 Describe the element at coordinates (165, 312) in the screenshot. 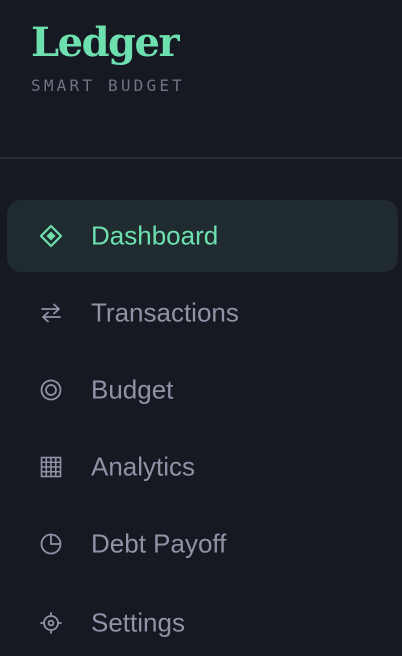

I see `sidebar-item-label: Transactions` at that location.